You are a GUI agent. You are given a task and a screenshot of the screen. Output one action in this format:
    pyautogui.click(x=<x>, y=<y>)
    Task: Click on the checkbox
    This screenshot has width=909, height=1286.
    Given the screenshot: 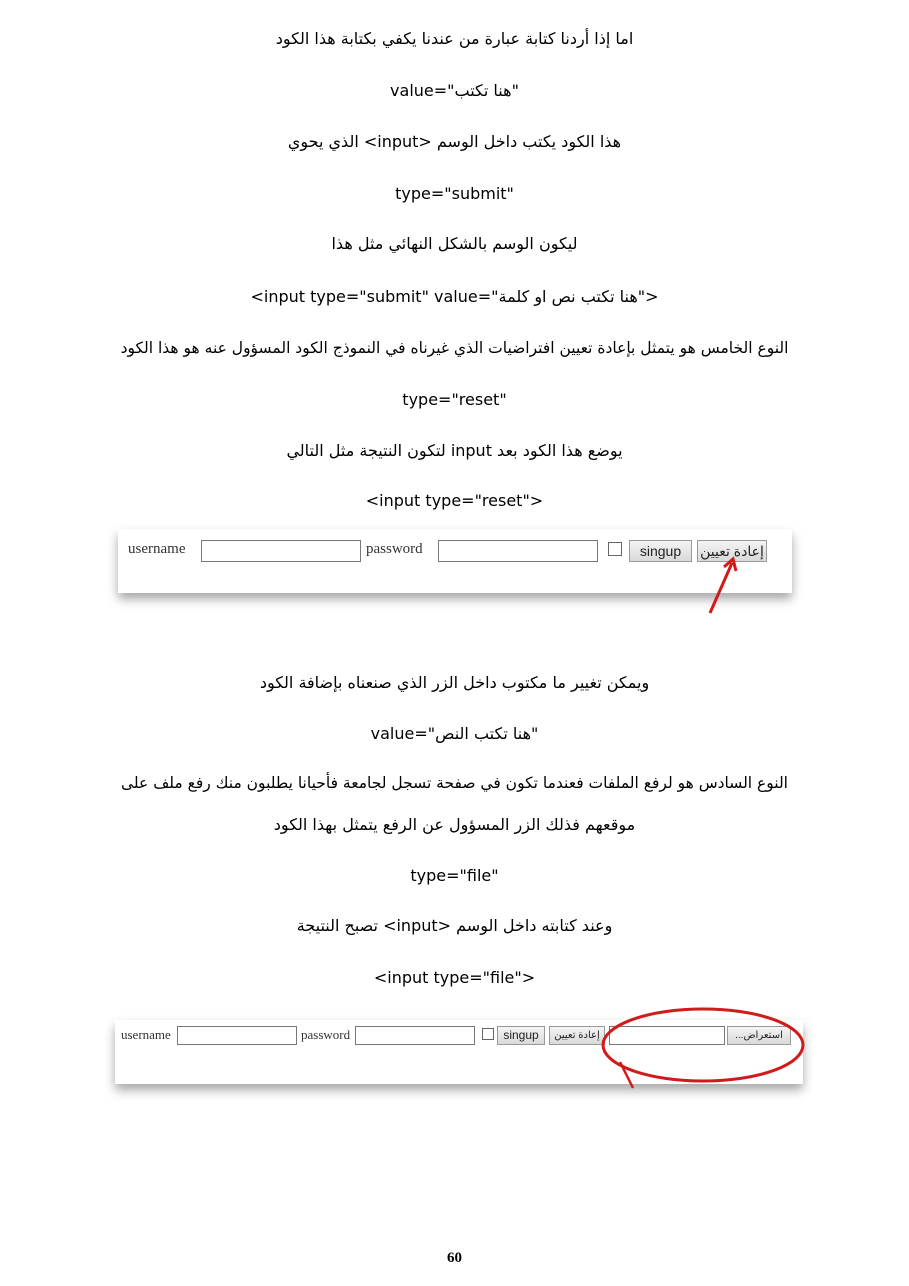 What is the action you would take?
    pyautogui.click(x=615, y=549)
    